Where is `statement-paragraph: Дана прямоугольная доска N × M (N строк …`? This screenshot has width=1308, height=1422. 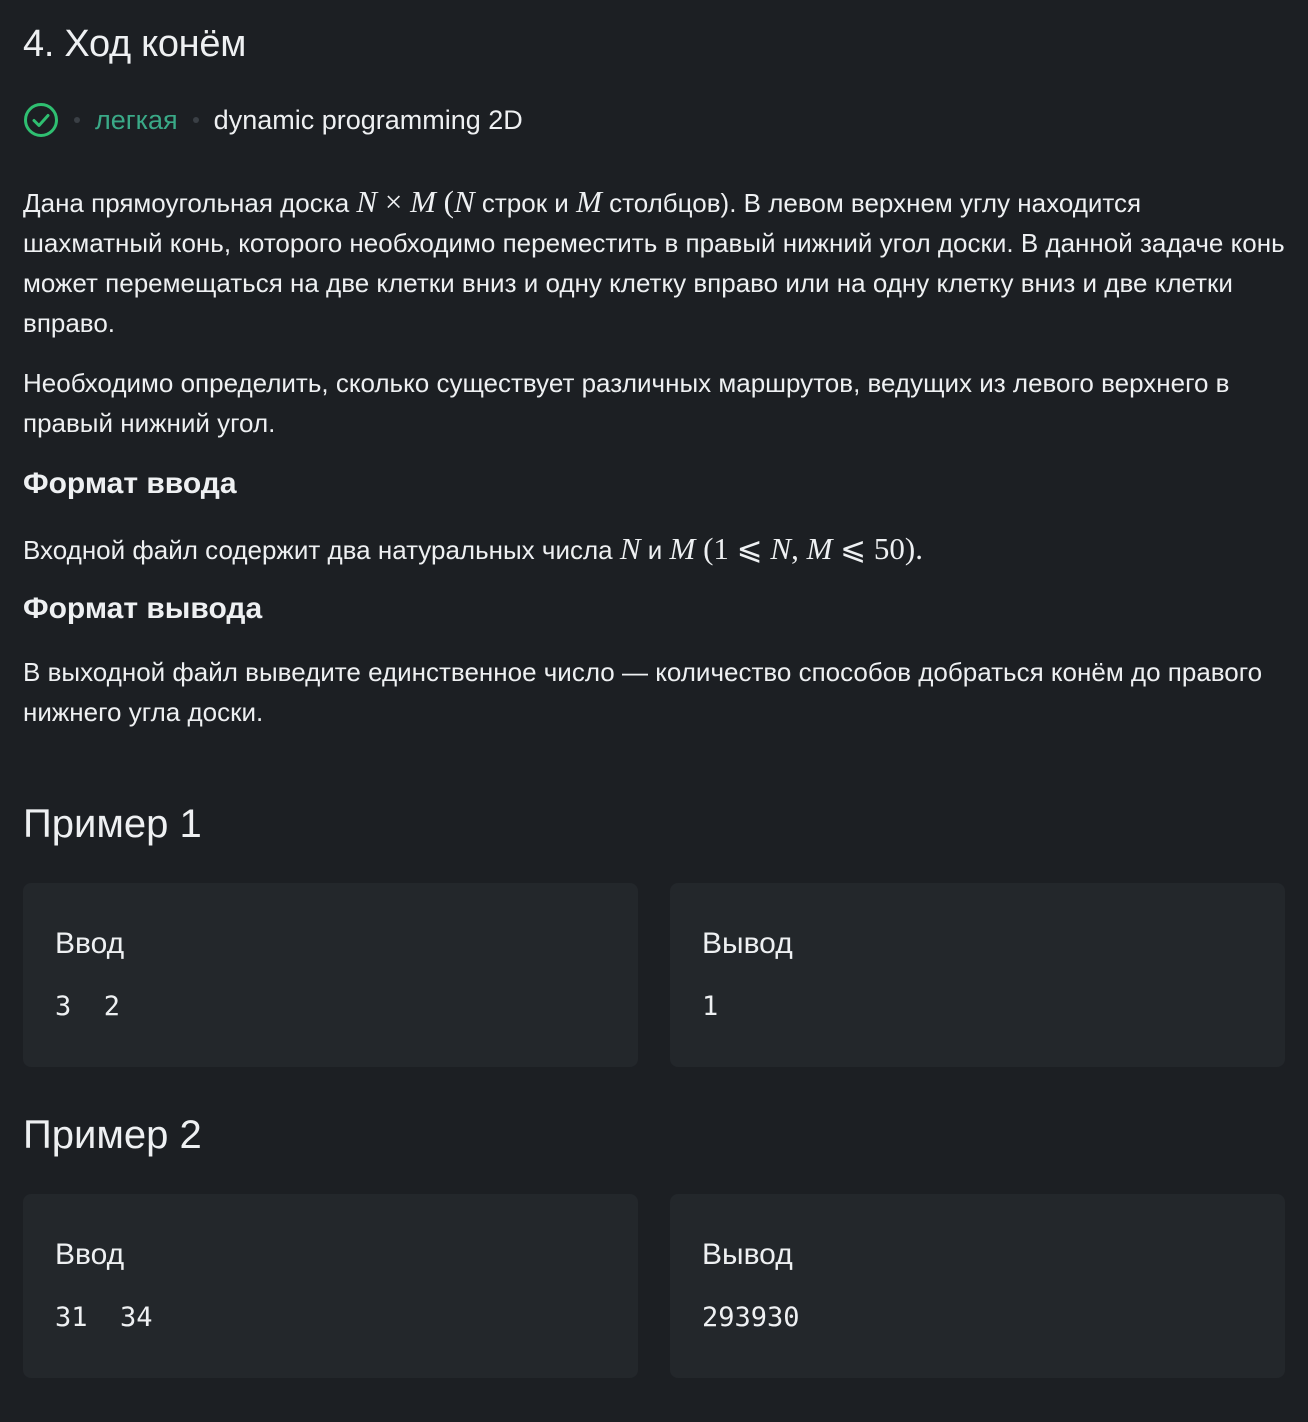 statement-paragraph: Дана прямоугольная доска N × M (N строк … is located at coordinates (654, 262).